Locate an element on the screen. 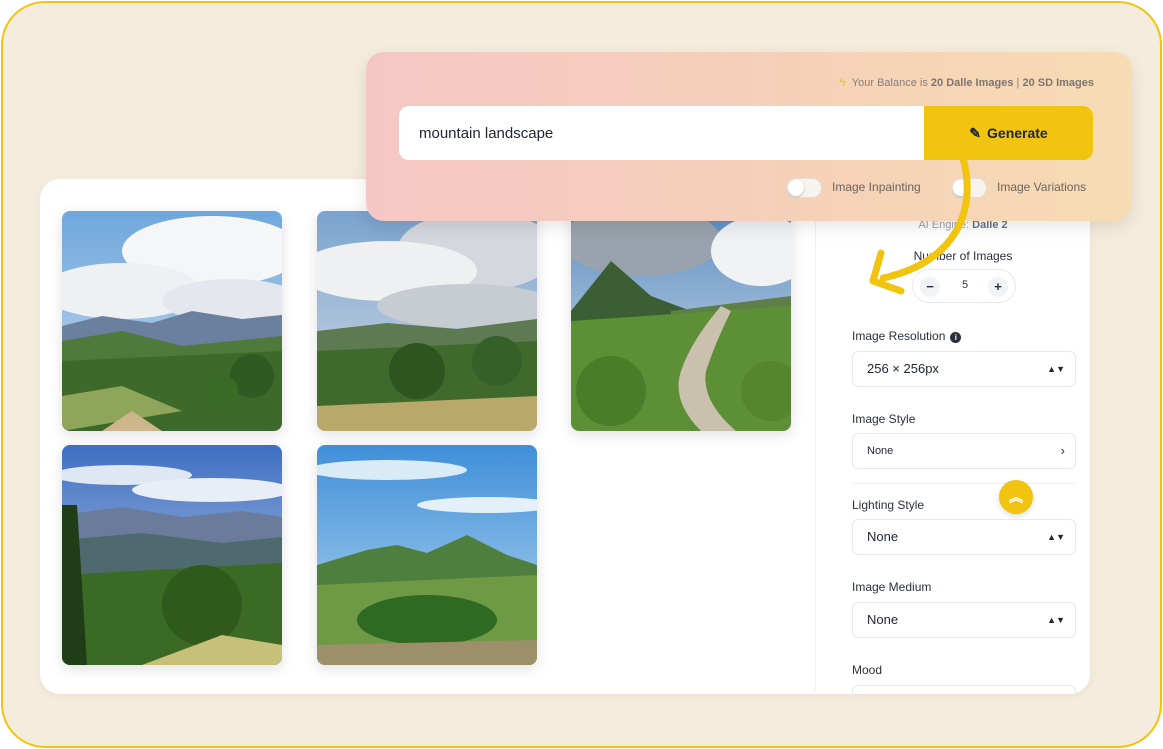 This screenshot has width=1163, height=749. image-variations-toggle: Image Variations is located at coordinates (1018, 188).